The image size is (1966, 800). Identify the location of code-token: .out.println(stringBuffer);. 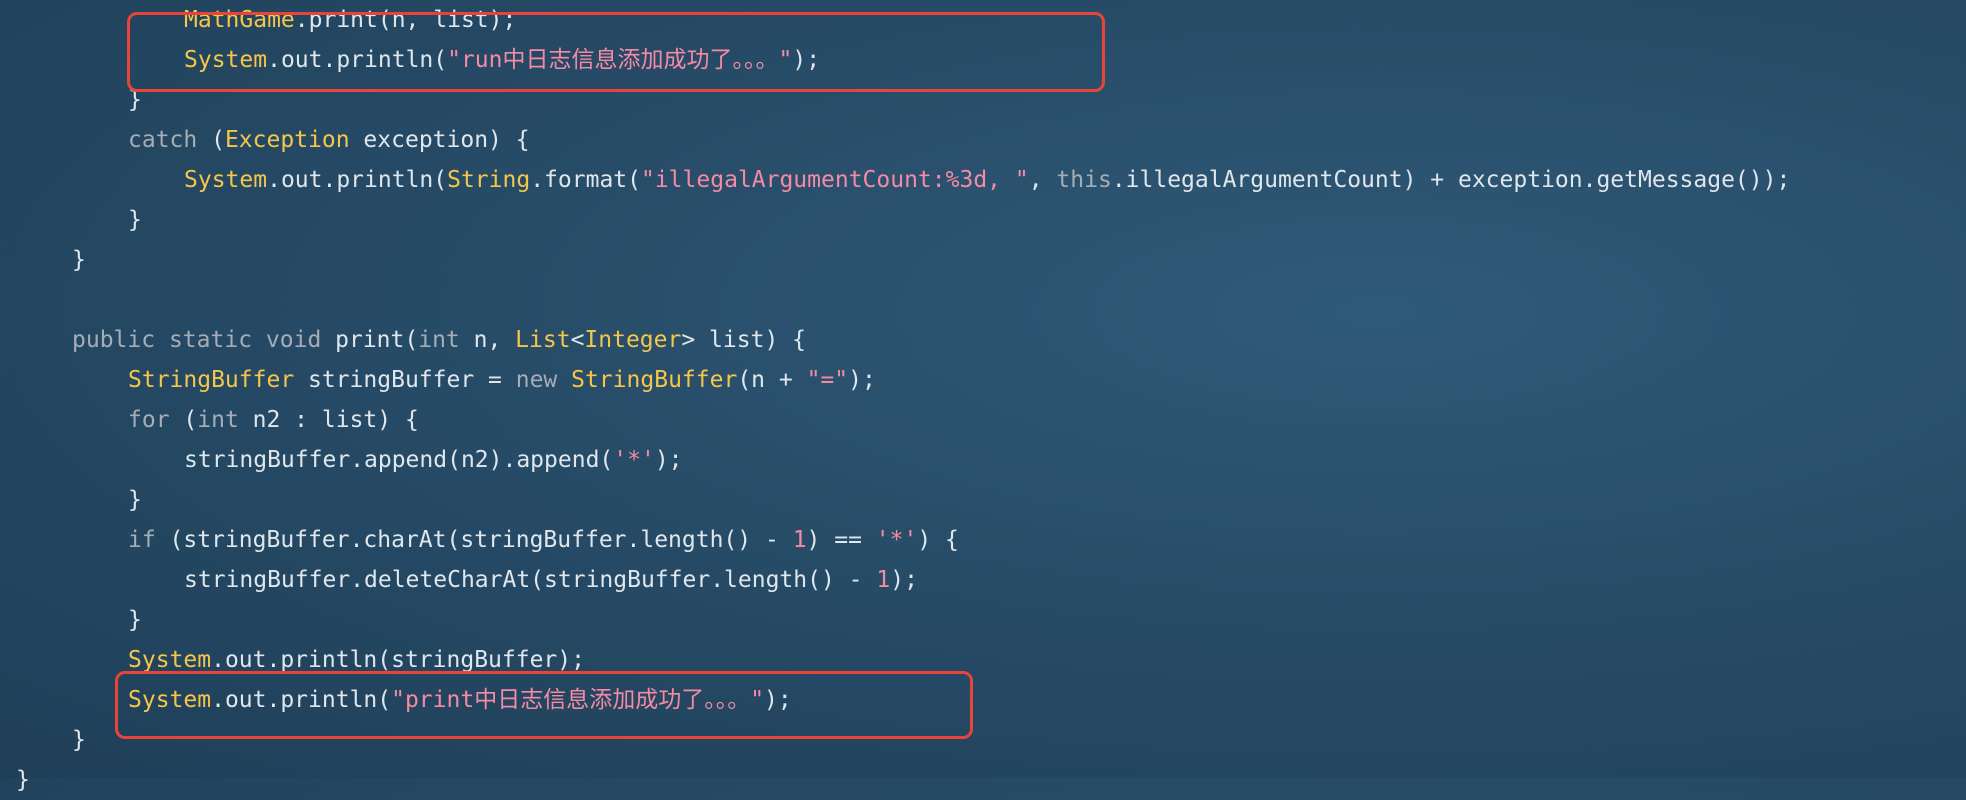
(398, 660).